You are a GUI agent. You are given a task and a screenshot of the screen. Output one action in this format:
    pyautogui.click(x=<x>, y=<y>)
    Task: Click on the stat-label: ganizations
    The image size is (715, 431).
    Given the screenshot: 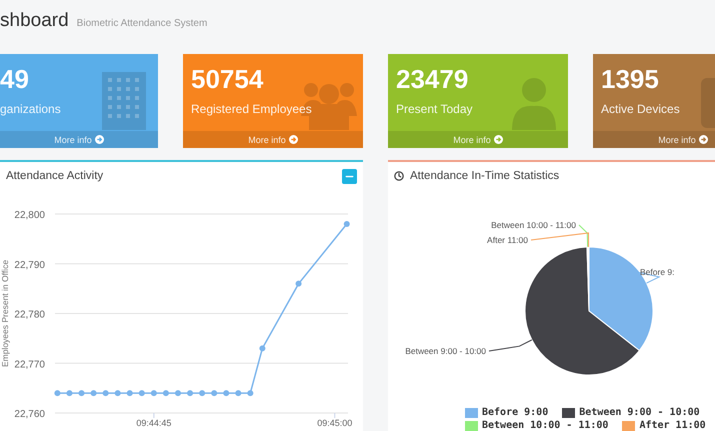 What is the action you would take?
    pyautogui.click(x=30, y=109)
    